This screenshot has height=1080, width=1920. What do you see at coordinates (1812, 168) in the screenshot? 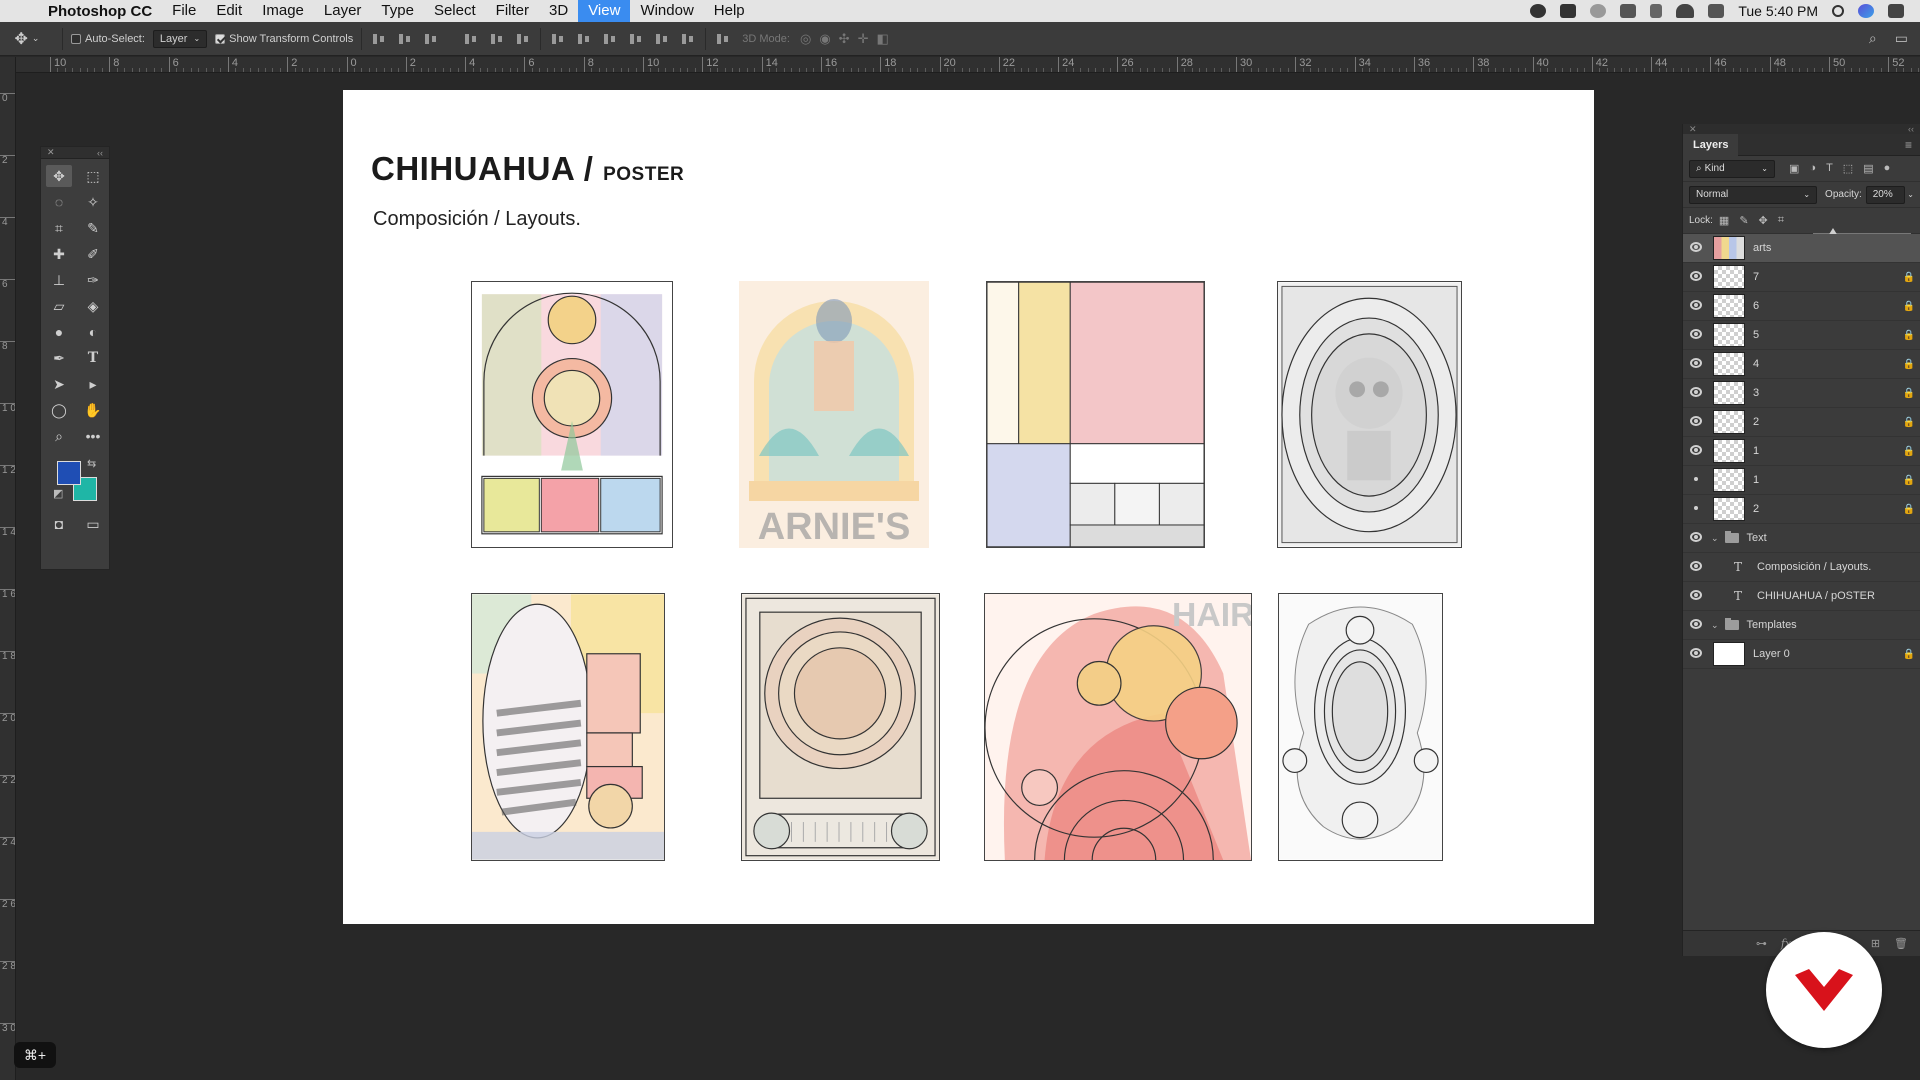
I see `filter-adjustment-icon: ◑` at bounding box center [1812, 168].